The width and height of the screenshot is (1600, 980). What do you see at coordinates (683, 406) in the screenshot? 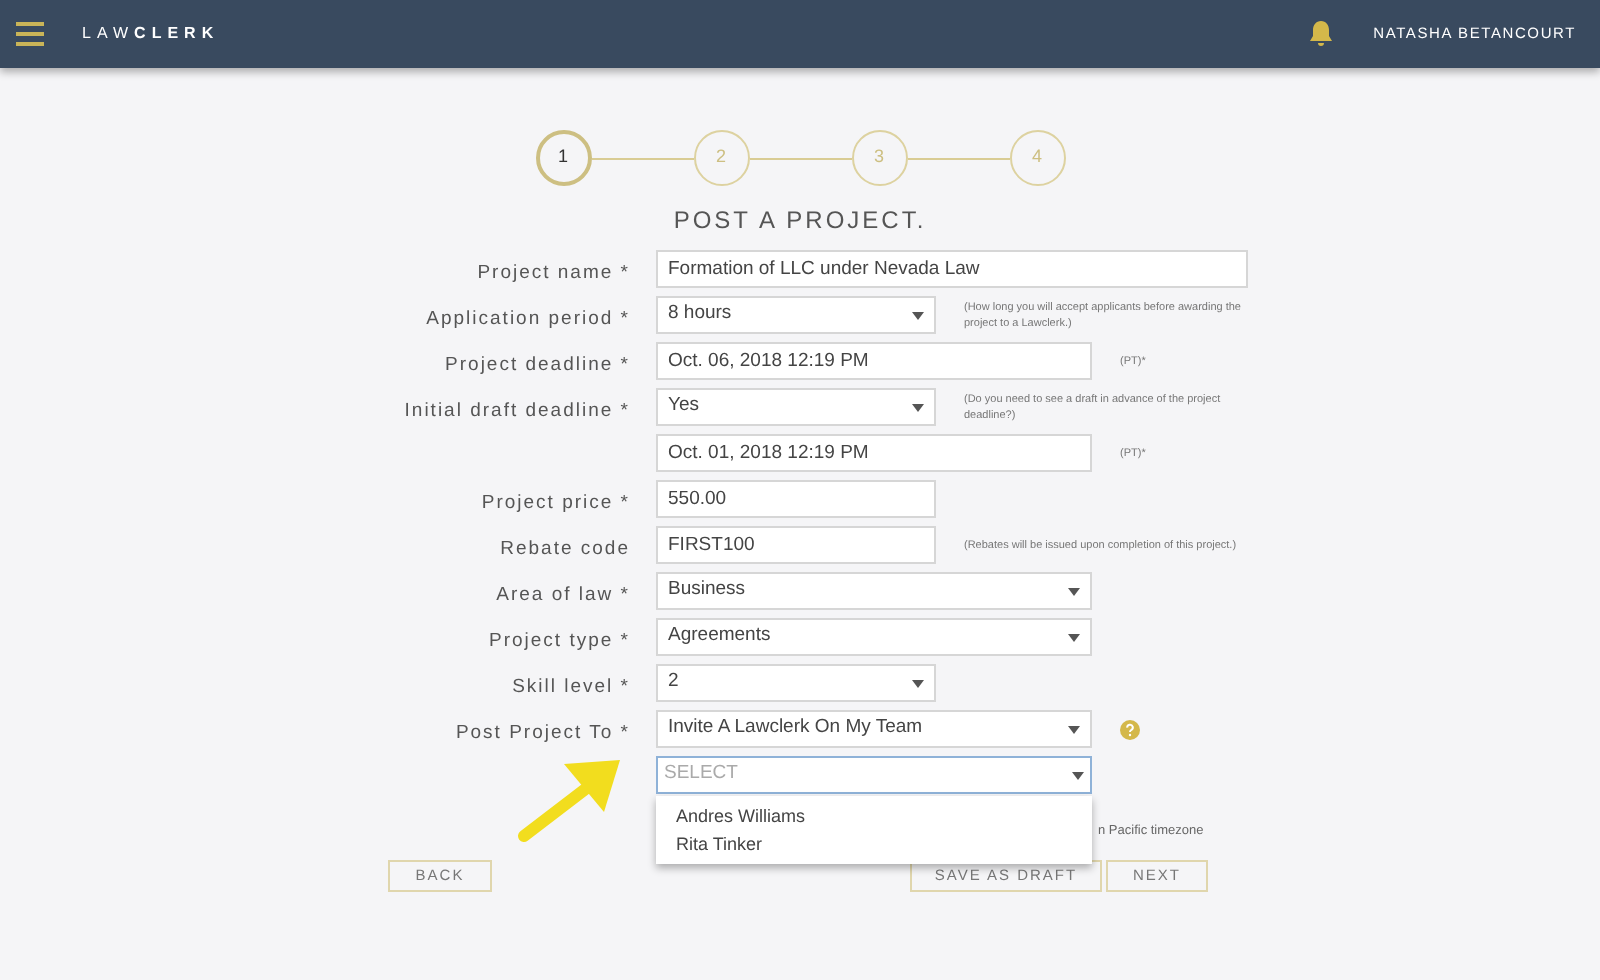
I see `select-value: Yes` at bounding box center [683, 406].